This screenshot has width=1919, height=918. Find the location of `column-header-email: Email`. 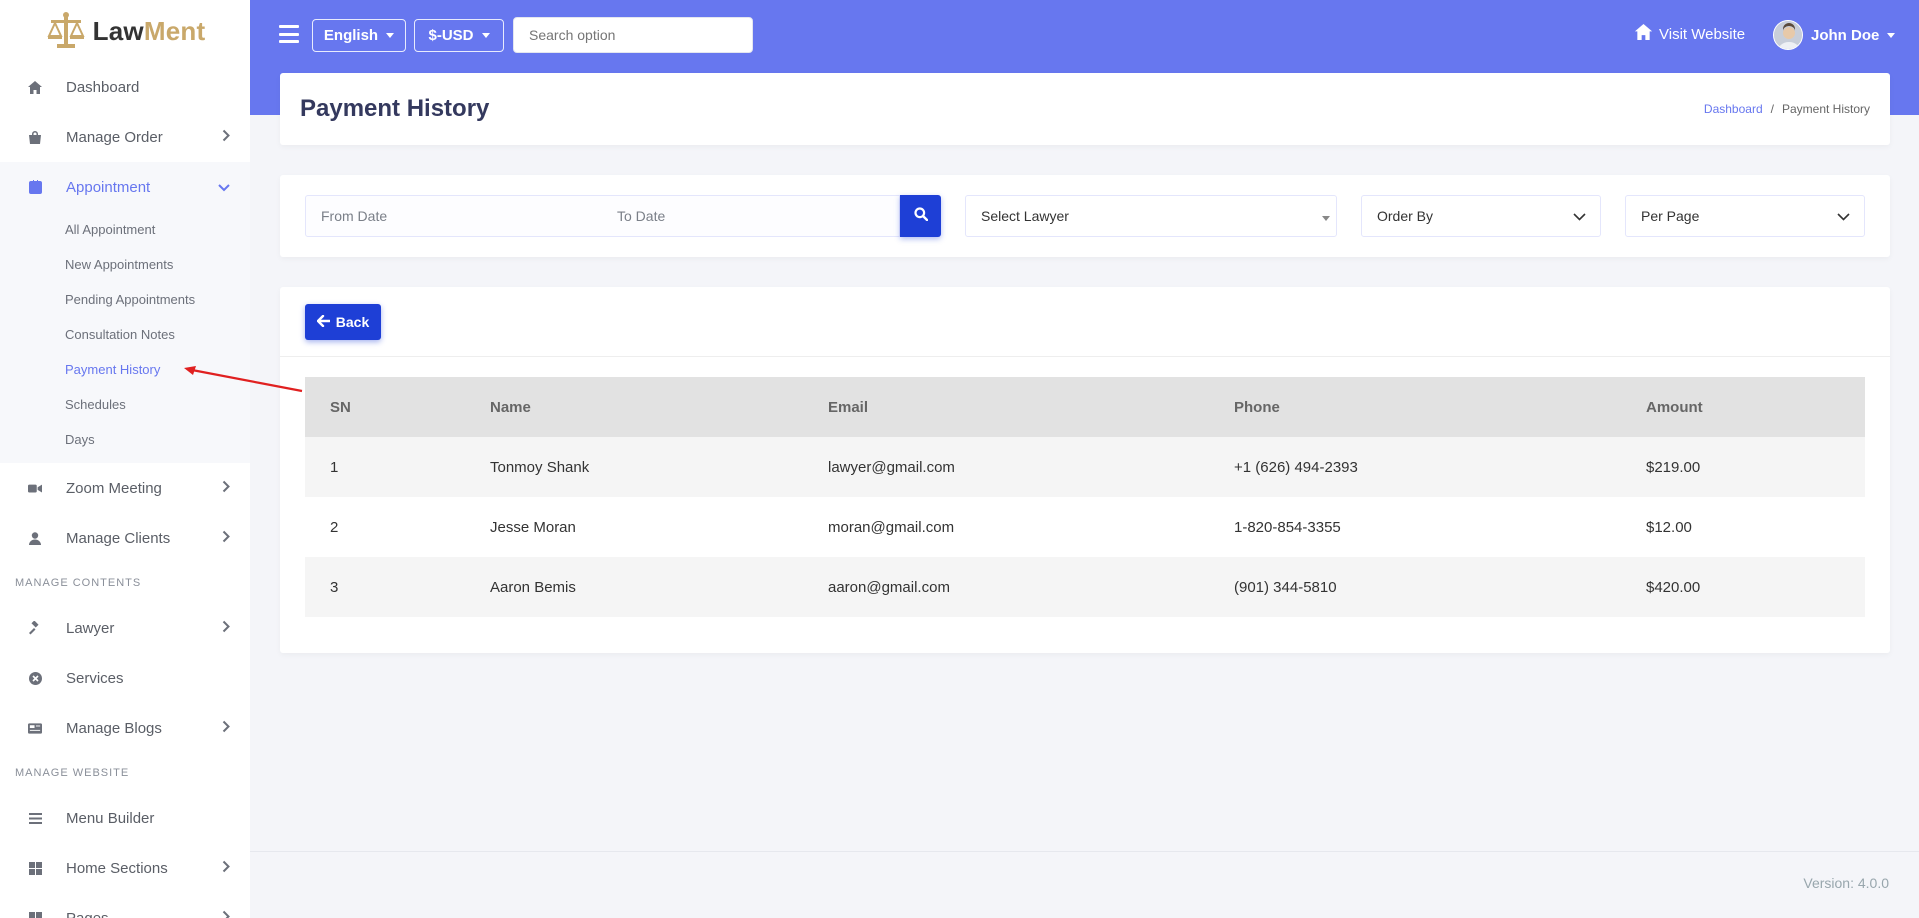

column-header-email: Email is located at coordinates (1006, 407).